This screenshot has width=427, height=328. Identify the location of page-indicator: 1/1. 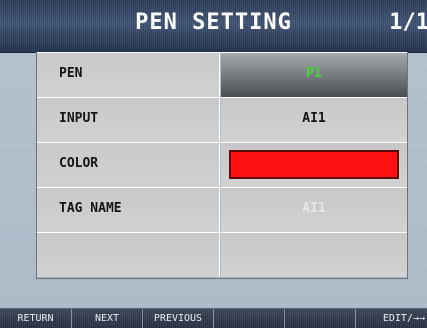
(408, 22).